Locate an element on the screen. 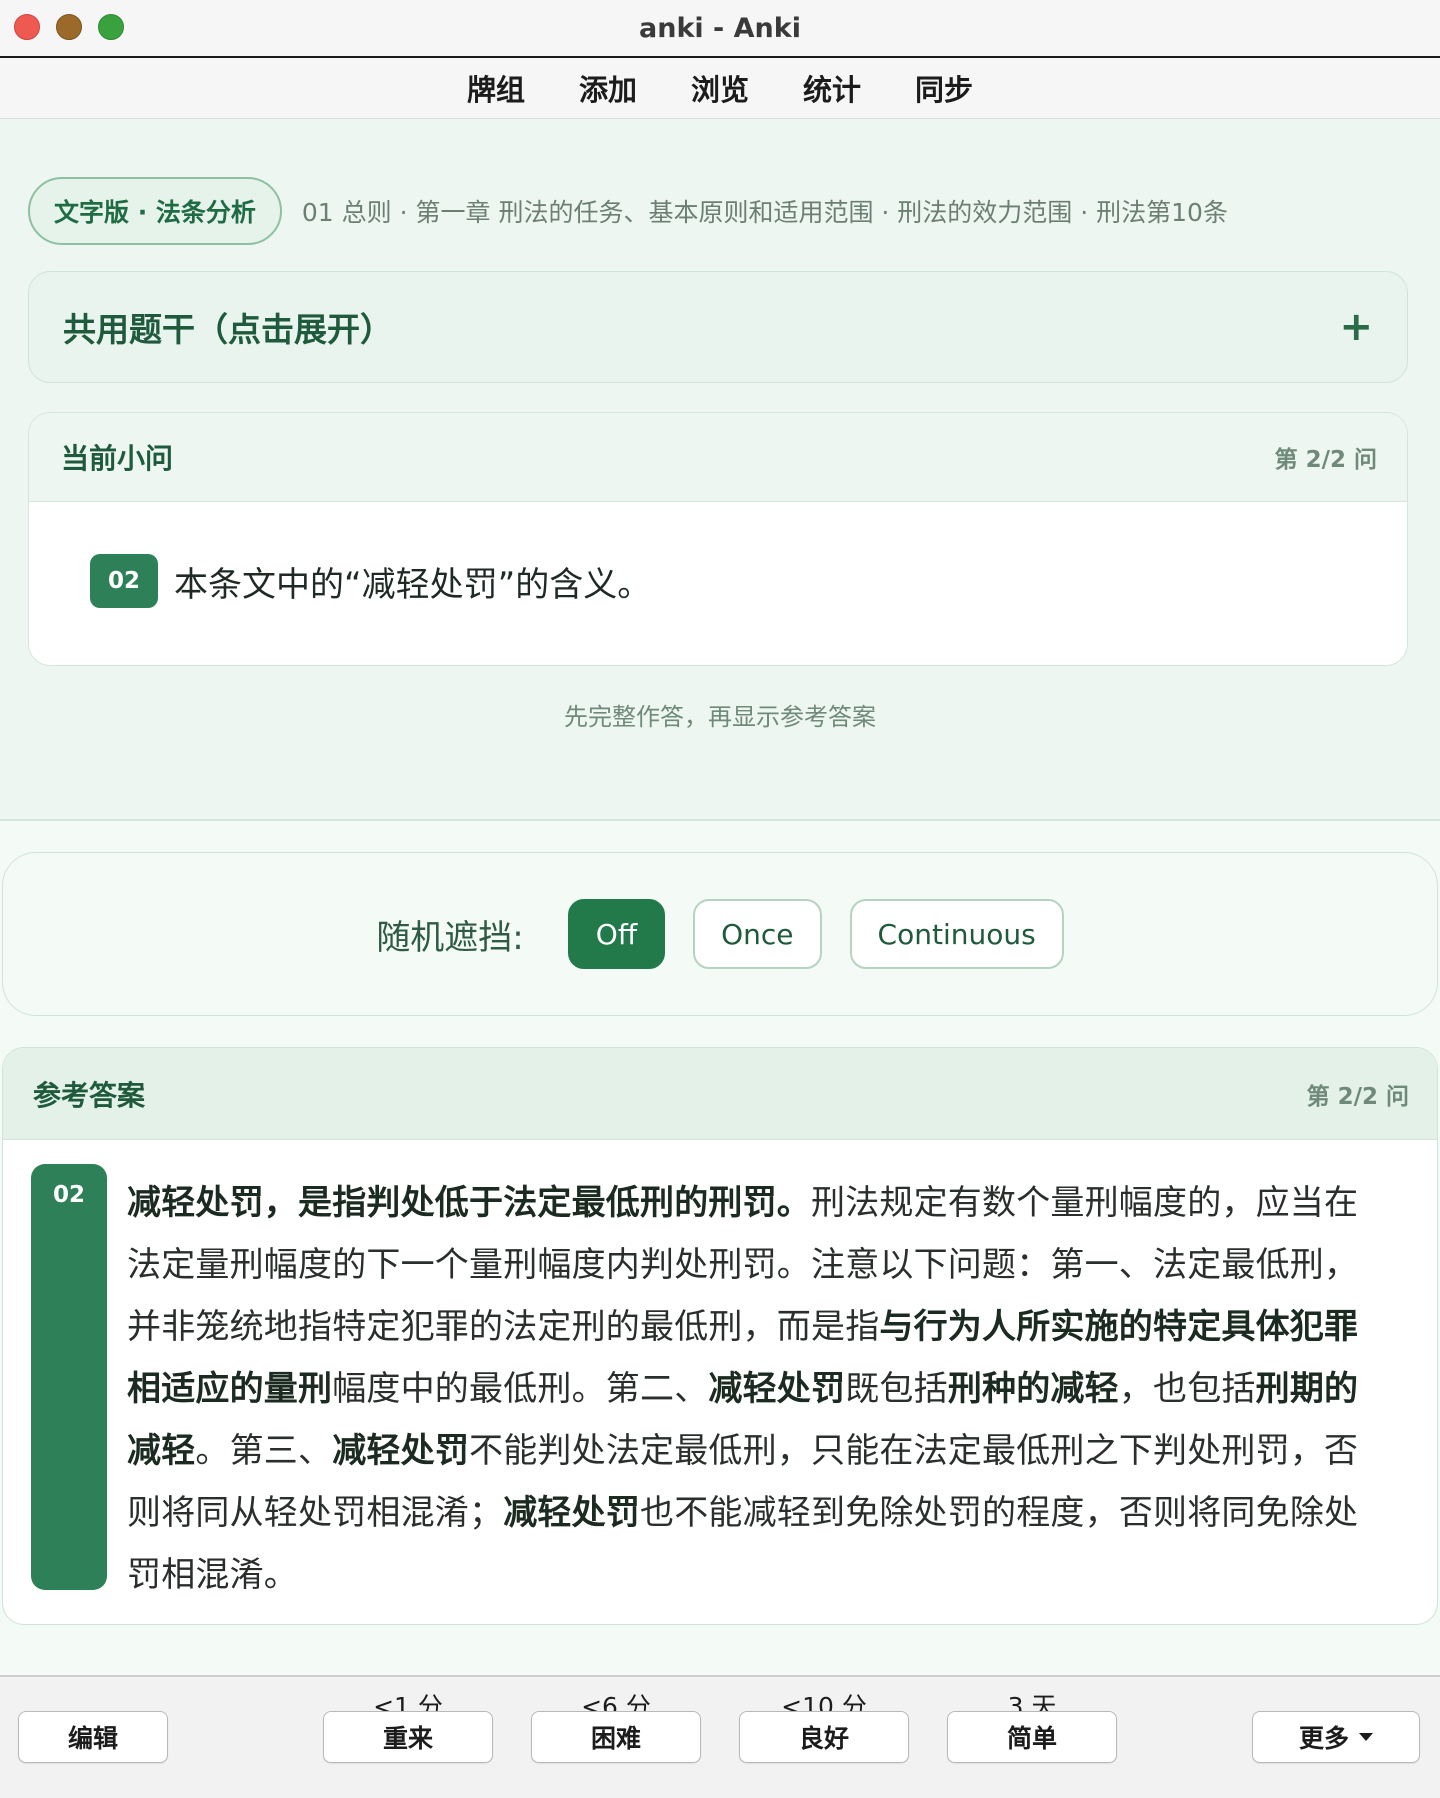 The width and height of the screenshot is (1440, 1798). divider is located at coordinates (720, 820).